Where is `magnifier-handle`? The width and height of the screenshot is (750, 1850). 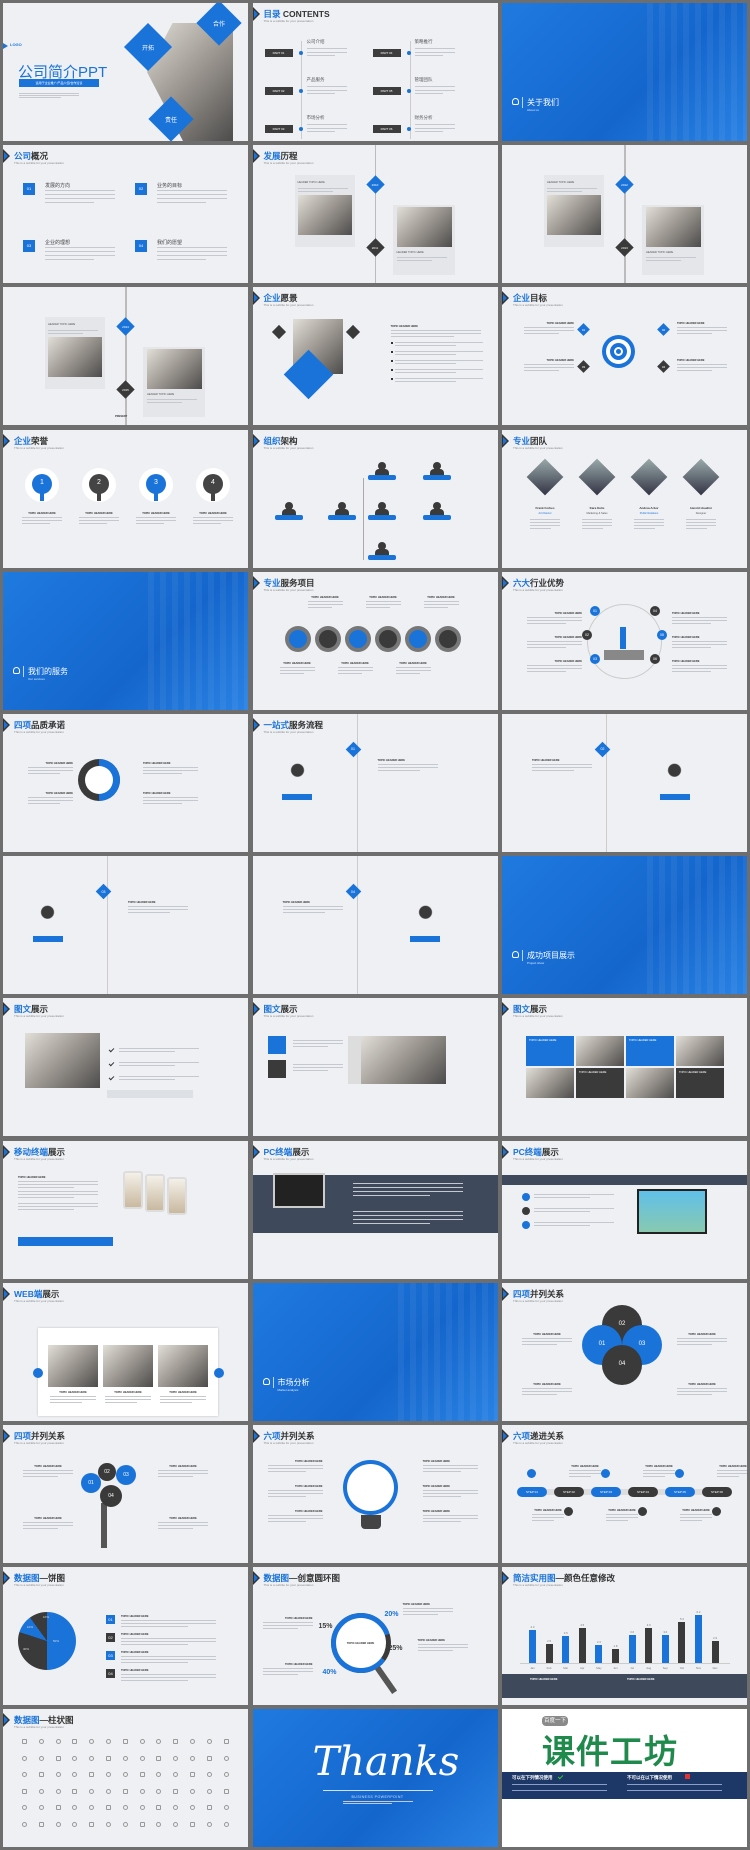 magnifier-handle is located at coordinates (385, 1680).